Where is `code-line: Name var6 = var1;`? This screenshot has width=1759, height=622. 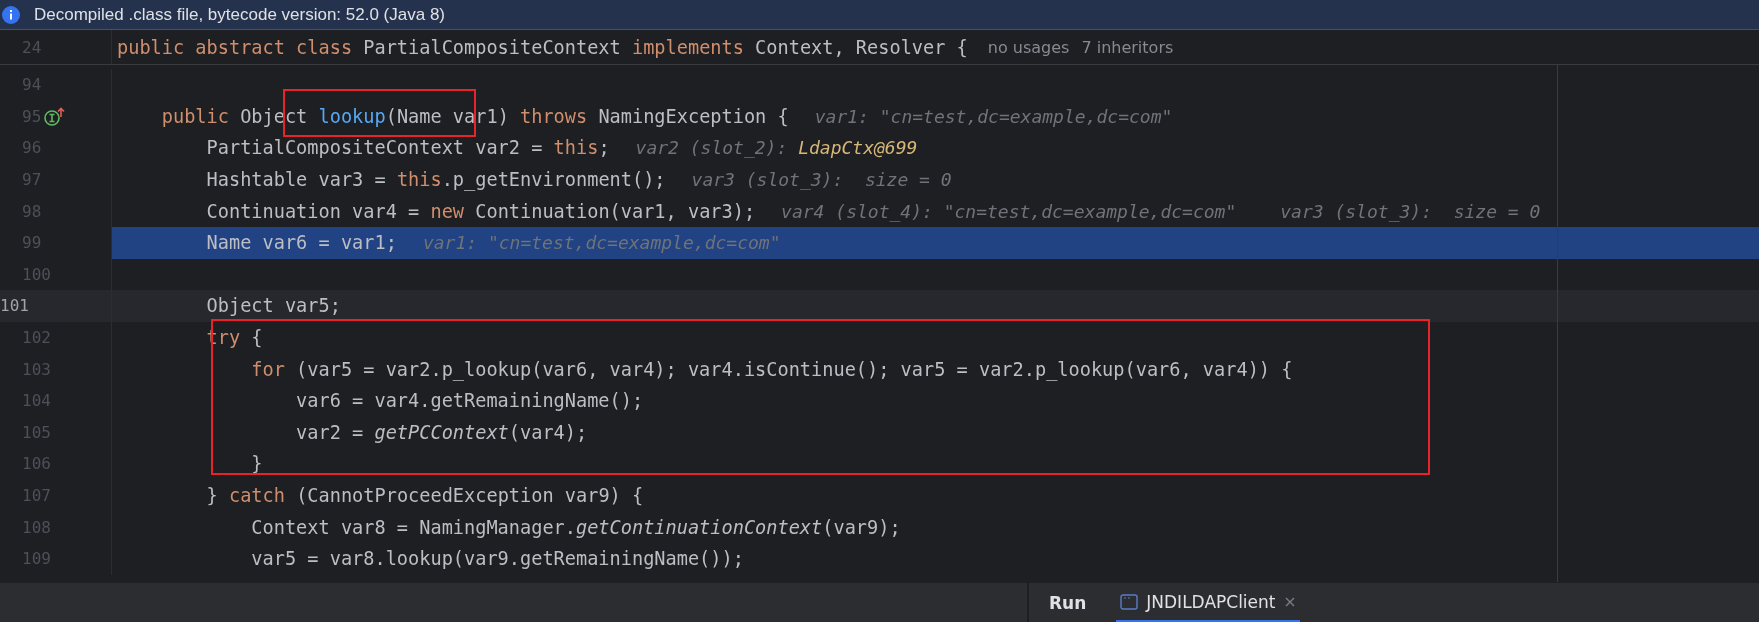 code-line: Name var6 = var1; is located at coordinates (301, 243).